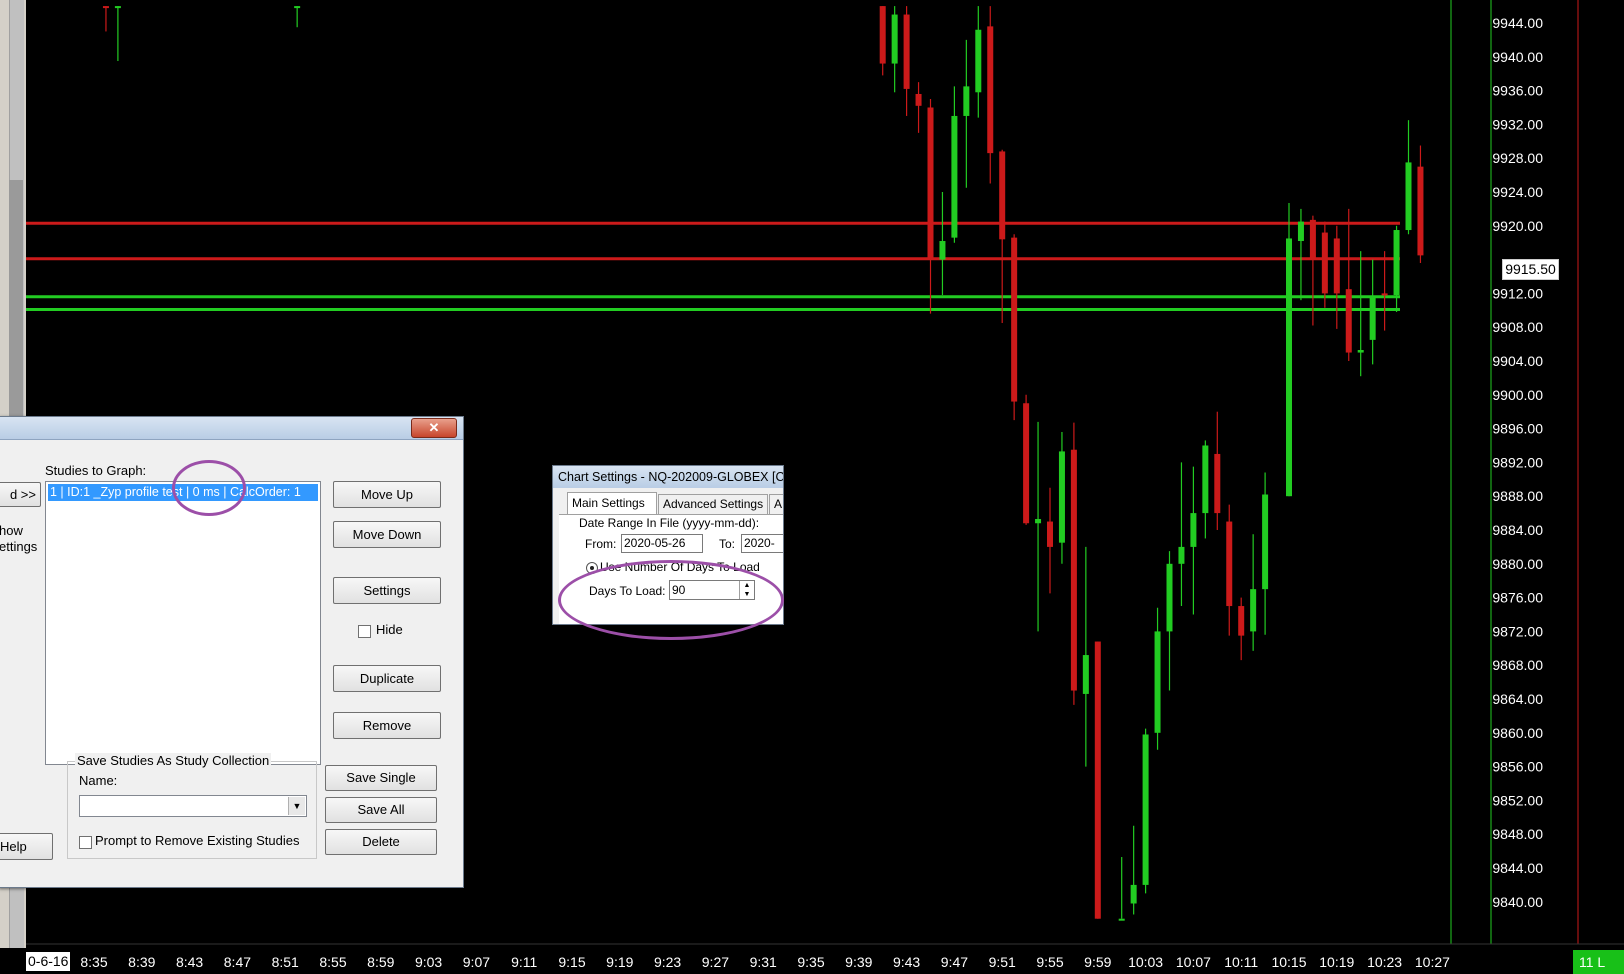 The width and height of the screenshot is (1624, 974). What do you see at coordinates (389, 629) in the screenshot?
I see `hide-label: Hide` at bounding box center [389, 629].